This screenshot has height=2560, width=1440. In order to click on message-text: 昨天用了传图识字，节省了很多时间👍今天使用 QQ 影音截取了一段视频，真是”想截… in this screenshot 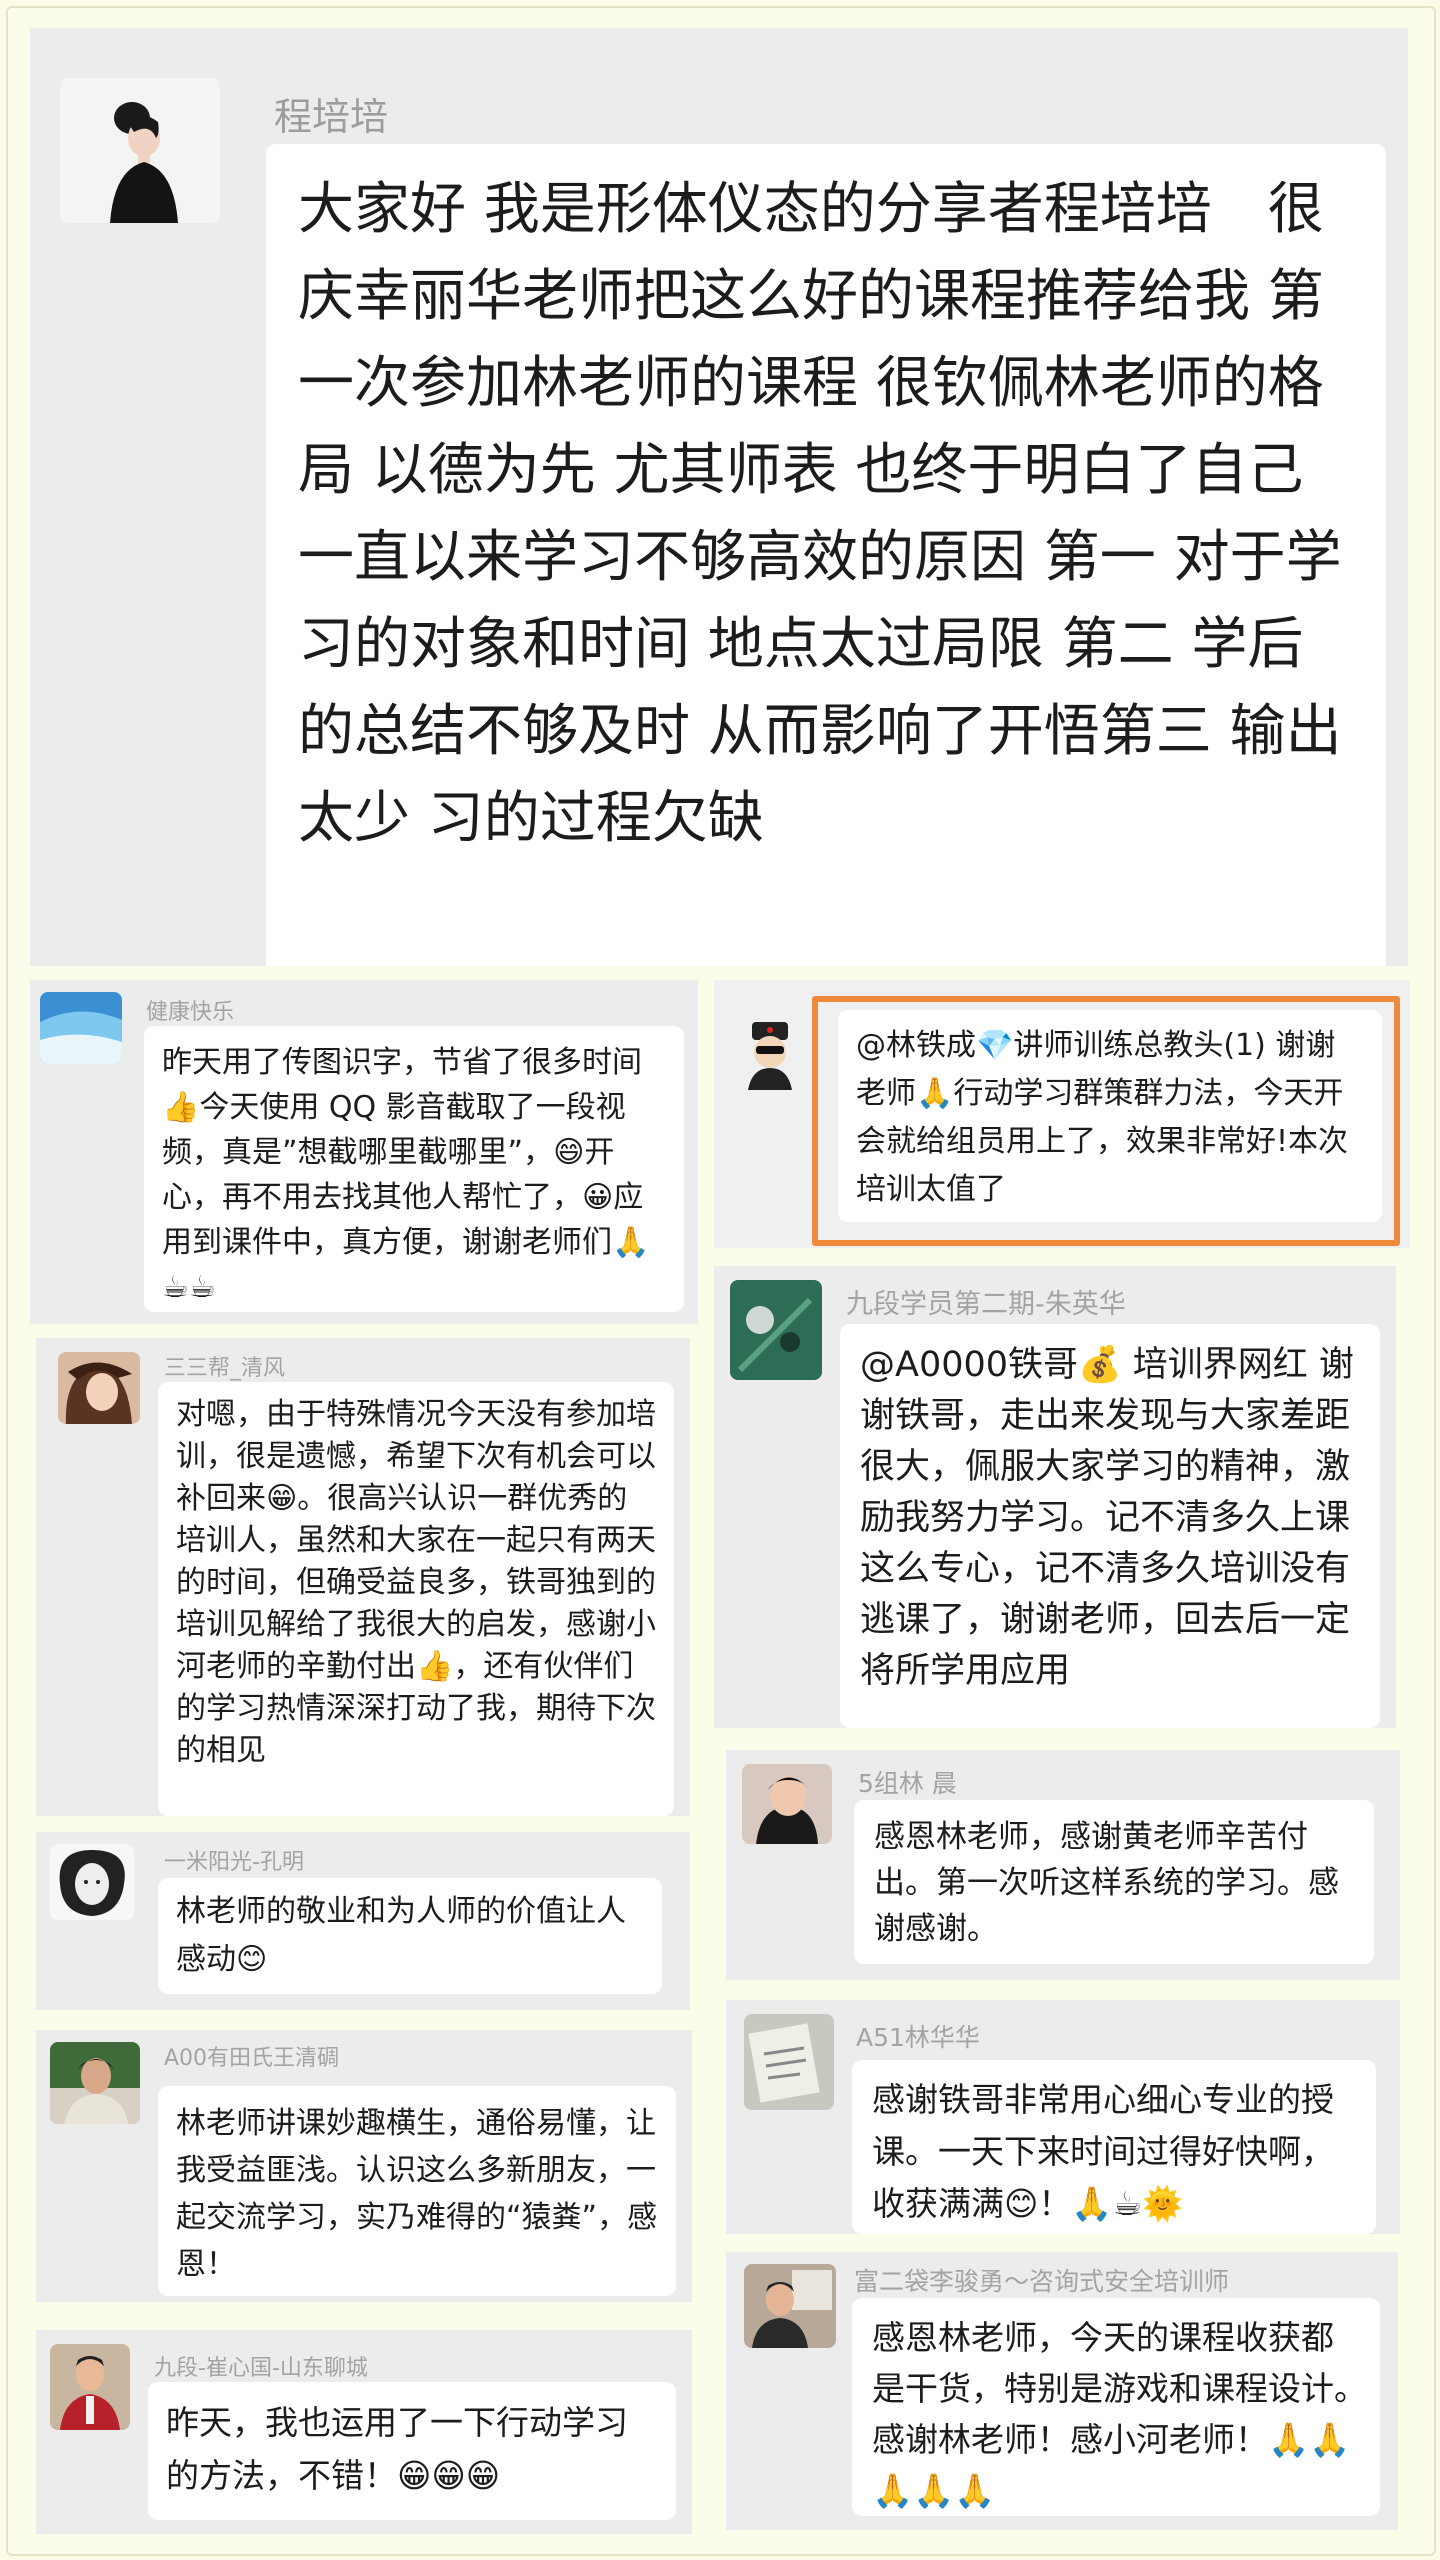, I will do `click(406, 1175)`.